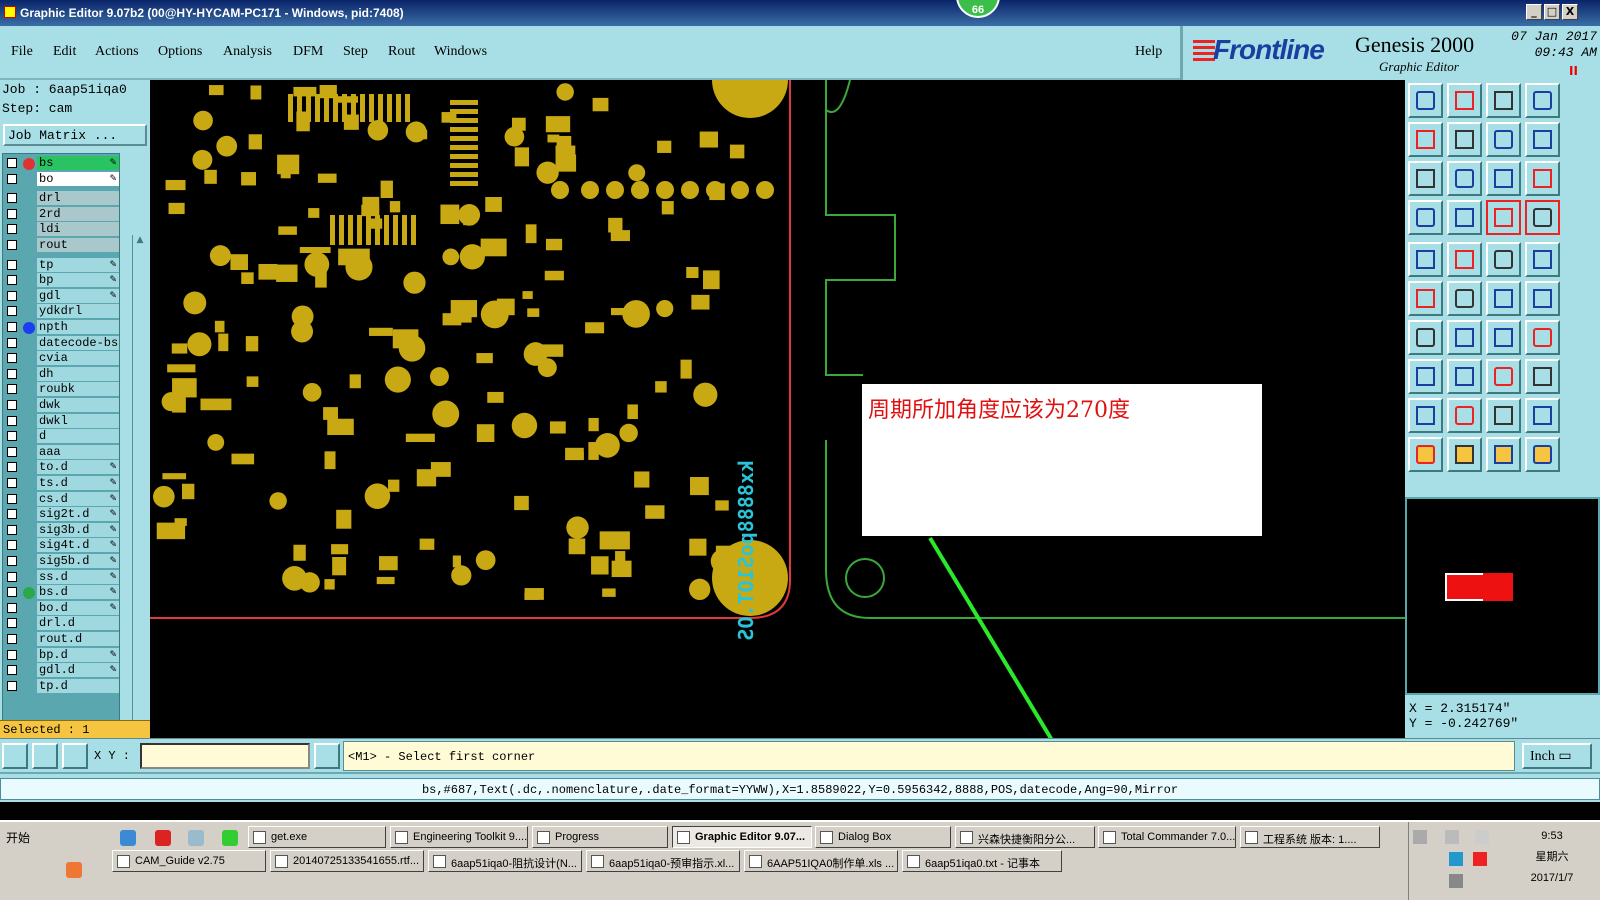 This screenshot has height=900, width=1600. What do you see at coordinates (62, 639) in the screenshot?
I see `layer-row-rout-d: rout.d` at bounding box center [62, 639].